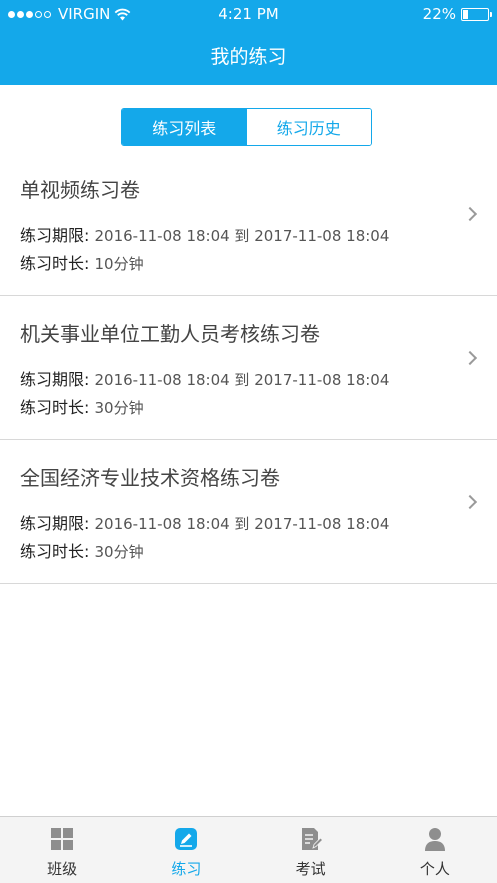 This screenshot has width=497, height=883. Describe the element at coordinates (476, 14) in the screenshot. I see `battery-icon` at that location.